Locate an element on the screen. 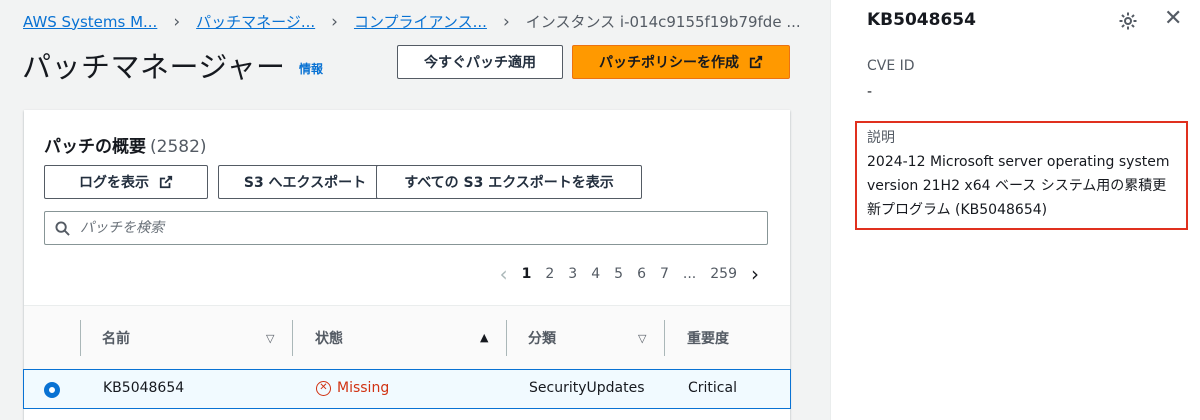 The image size is (1200, 420). export-s3-button: S3 へエクスポート is located at coordinates (305, 182).